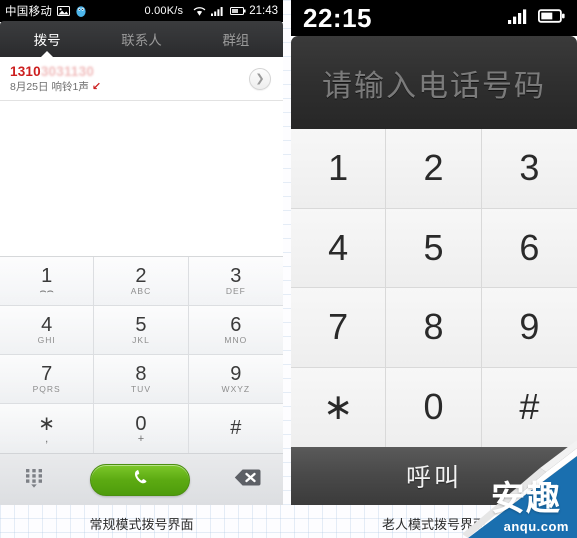 This screenshot has width=577, height=538. Describe the element at coordinates (47, 276) in the screenshot. I see `key-1-digit: 1` at that location.